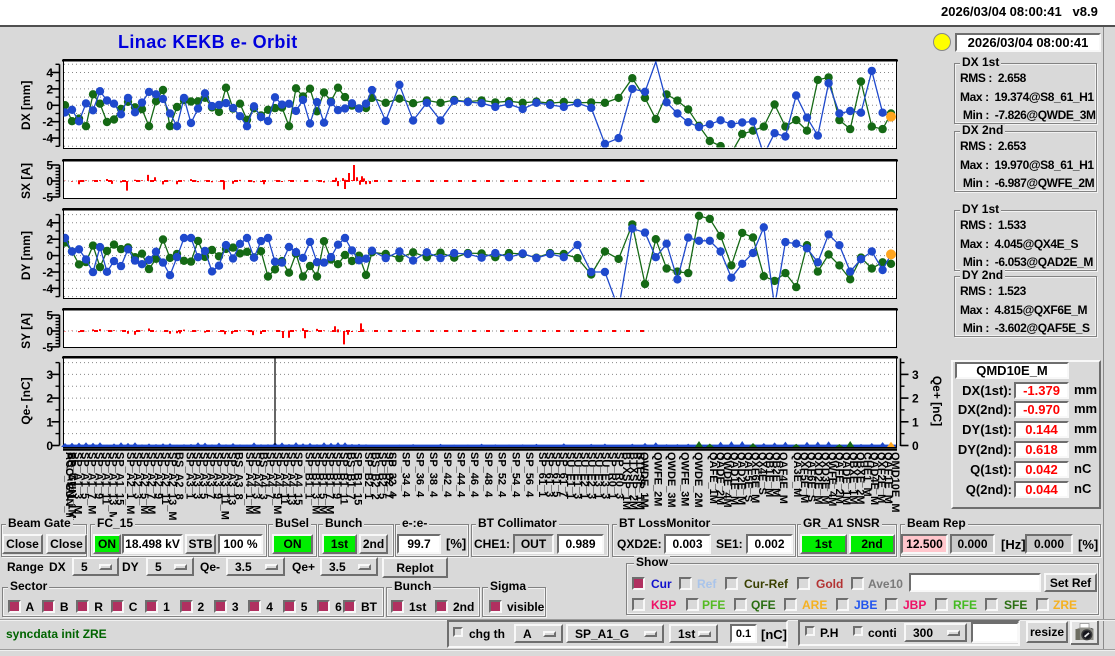 The height and width of the screenshot is (656, 1115). What do you see at coordinates (72, 485) in the screenshot?
I see `svg-text: SP_GUN_1M` at bounding box center [72, 485].